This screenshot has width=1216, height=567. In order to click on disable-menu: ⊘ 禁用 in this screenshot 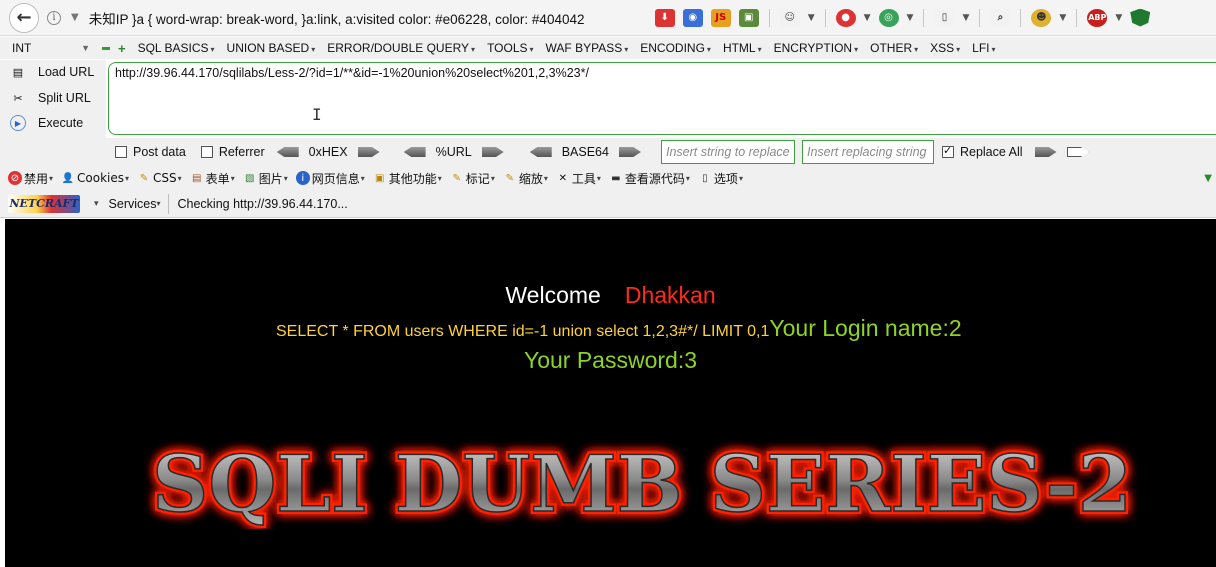, I will do `click(30, 178)`.